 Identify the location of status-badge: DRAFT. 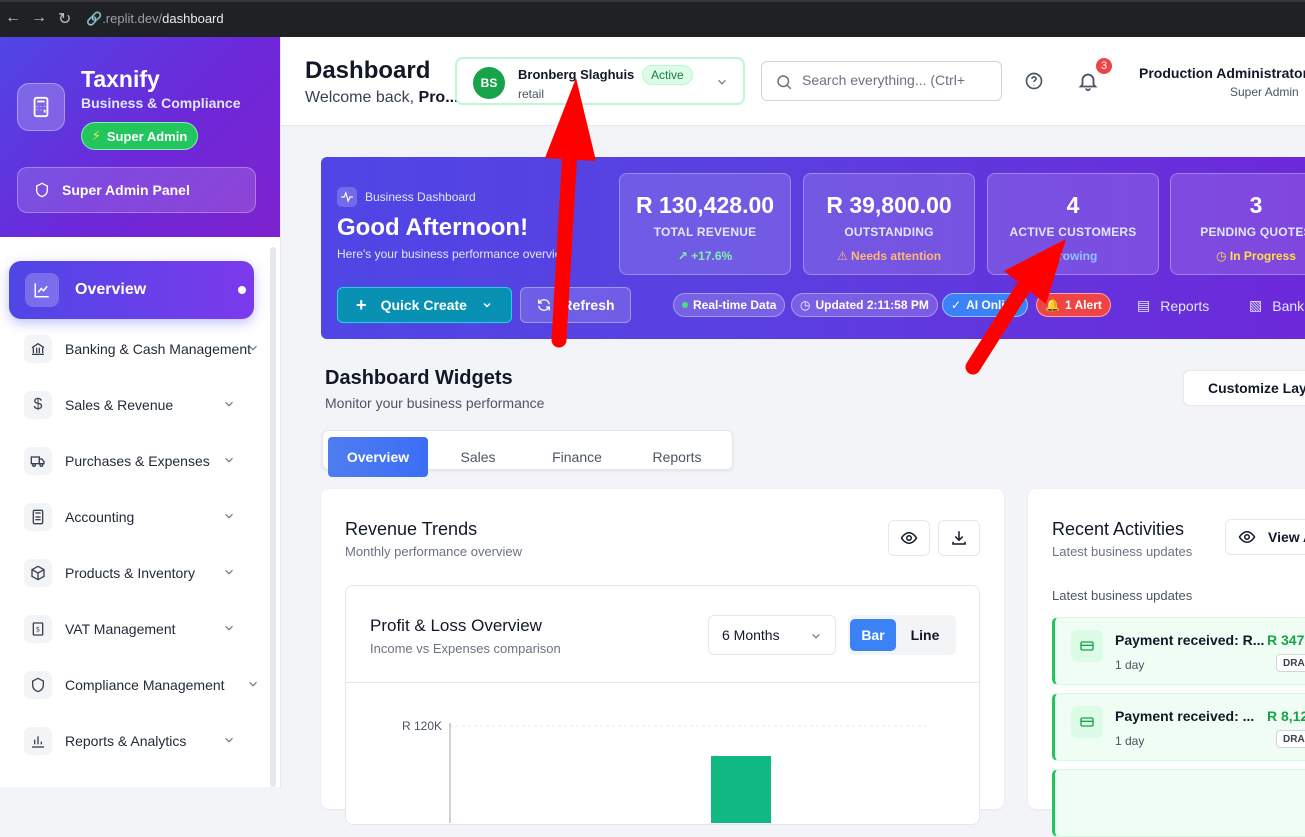
(1290, 663).